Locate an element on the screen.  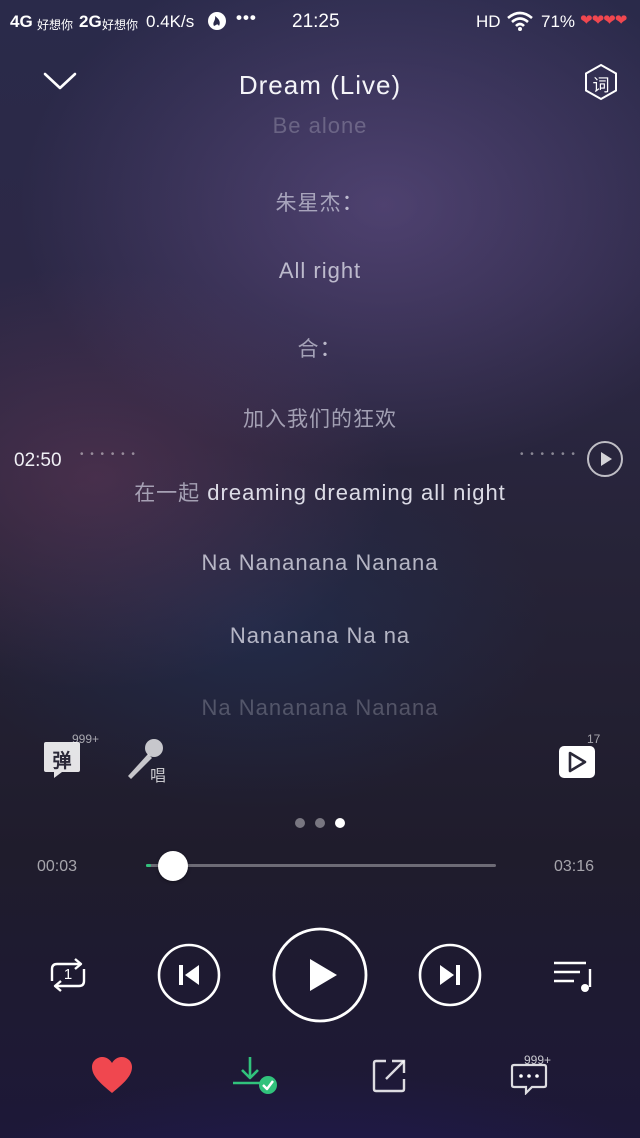
repeat-one-number: 1 is located at coordinates (68, 974).